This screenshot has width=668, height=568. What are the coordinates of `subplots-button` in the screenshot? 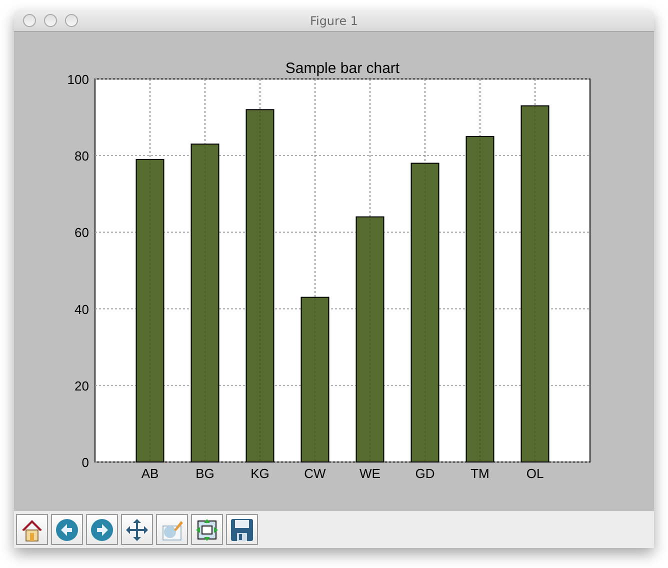 It's located at (207, 529).